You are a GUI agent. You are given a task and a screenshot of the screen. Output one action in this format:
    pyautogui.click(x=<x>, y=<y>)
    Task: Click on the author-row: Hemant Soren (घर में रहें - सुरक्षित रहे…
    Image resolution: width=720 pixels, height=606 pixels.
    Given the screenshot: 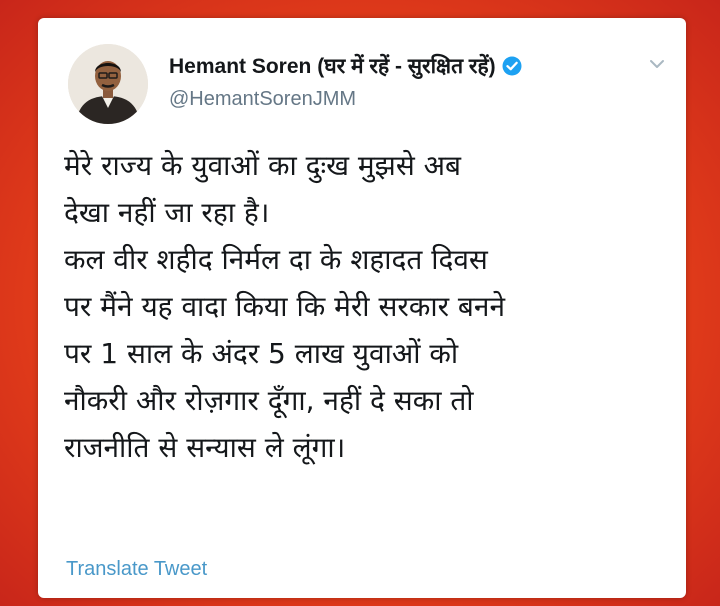 What is the action you would take?
    pyautogui.click(x=345, y=66)
    